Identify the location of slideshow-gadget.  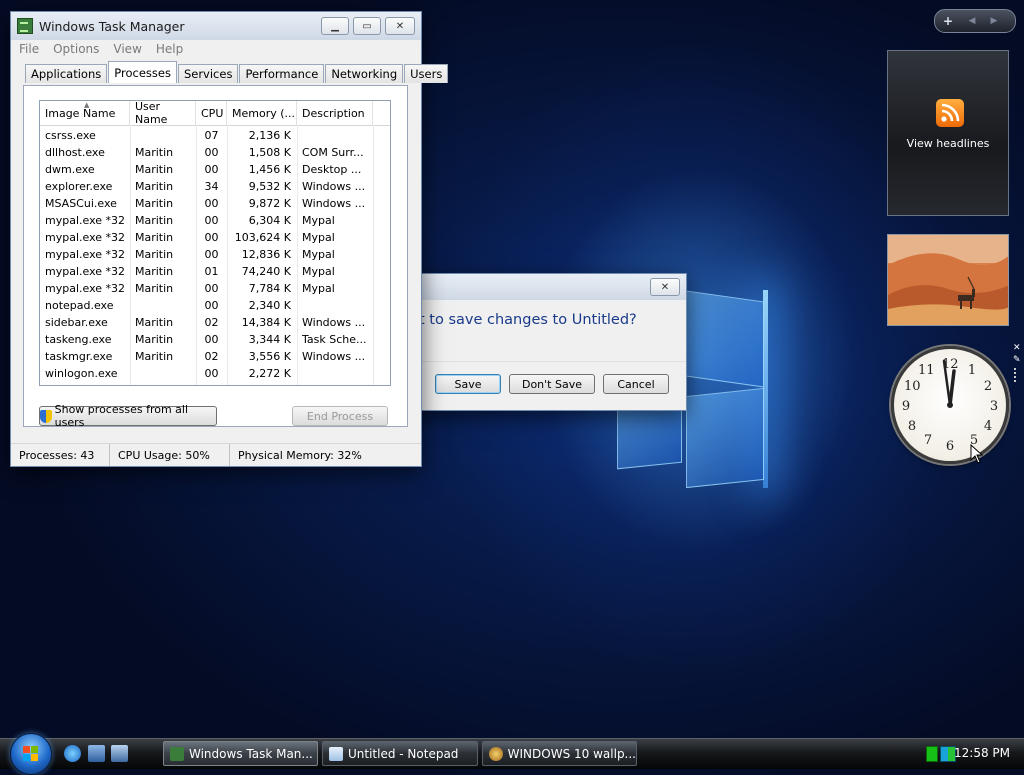
(948, 280).